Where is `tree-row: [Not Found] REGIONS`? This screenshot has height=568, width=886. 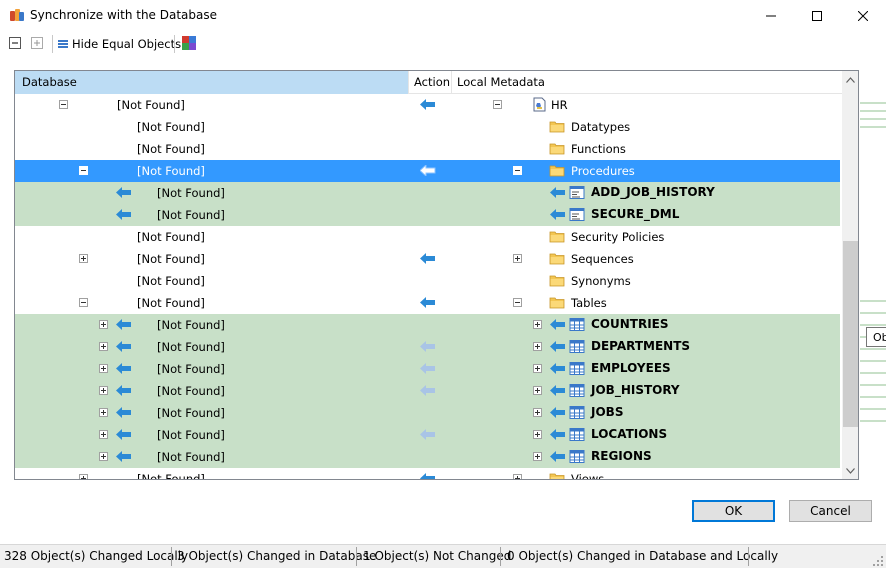 tree-row: [Not Found] REGIONS is located at coordinates (427, 457).